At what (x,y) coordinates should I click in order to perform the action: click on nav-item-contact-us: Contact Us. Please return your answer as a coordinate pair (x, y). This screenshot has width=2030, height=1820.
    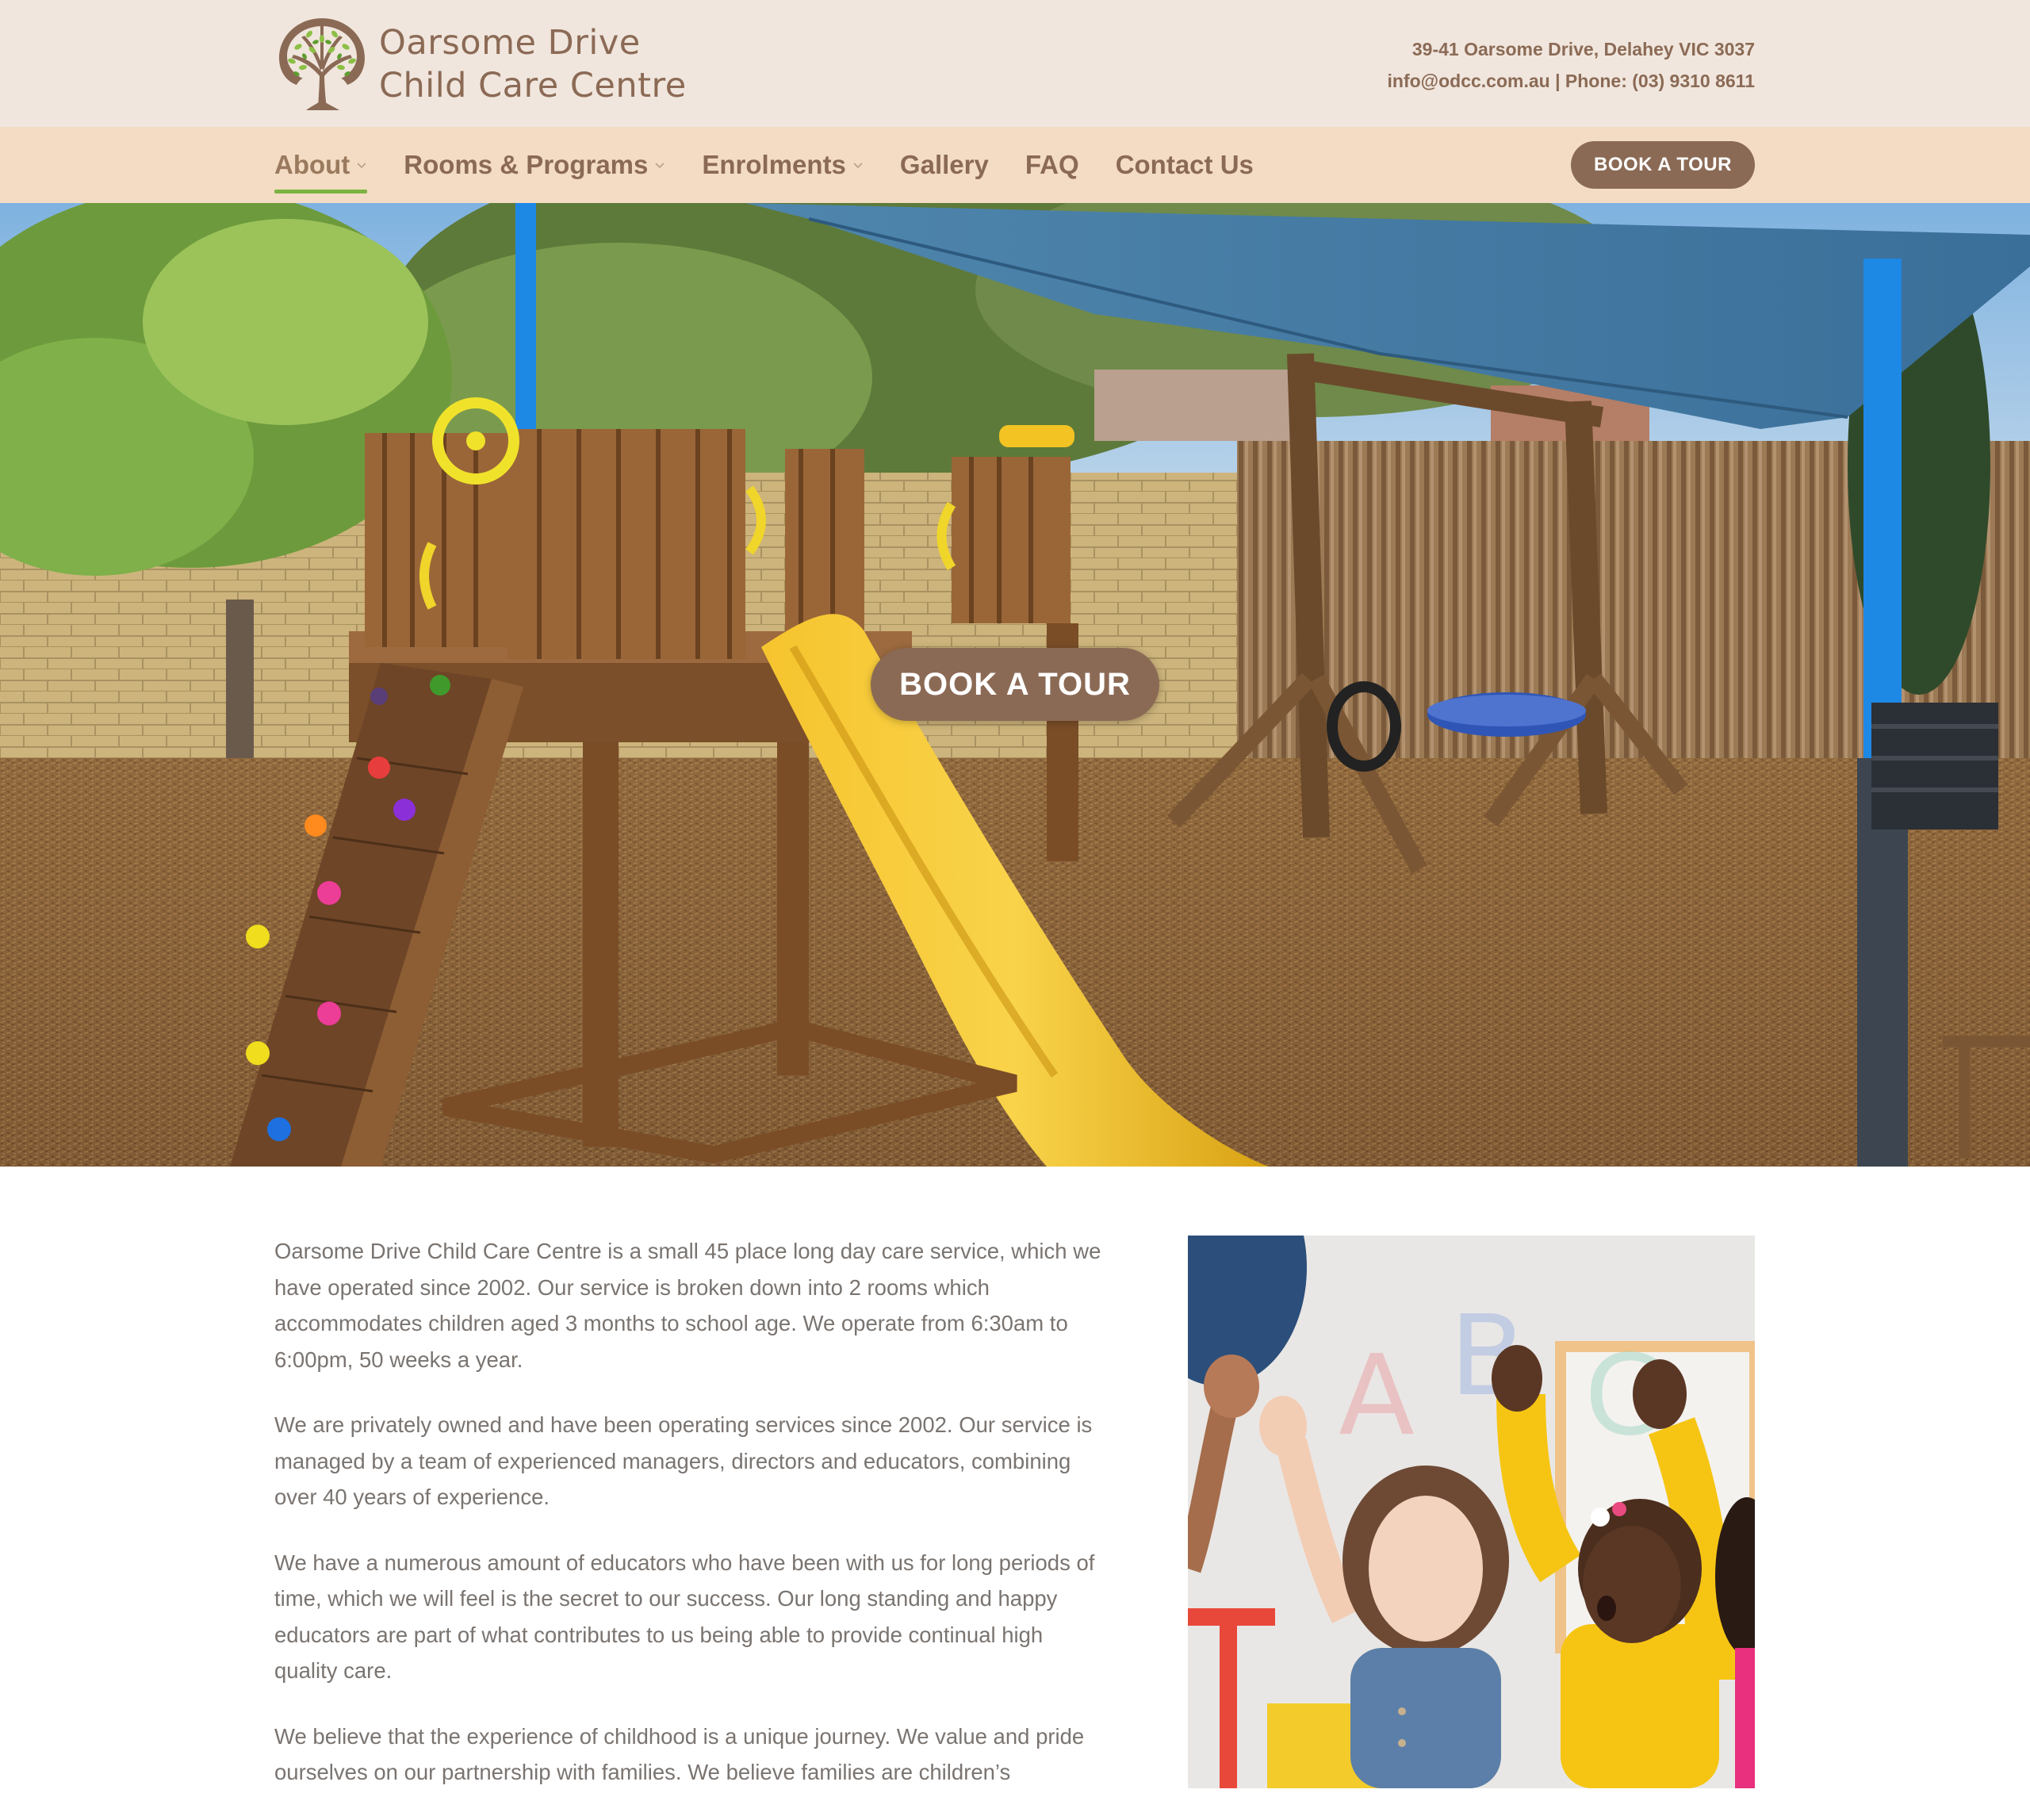
    Looking at the image, I should click on (1185, 165).